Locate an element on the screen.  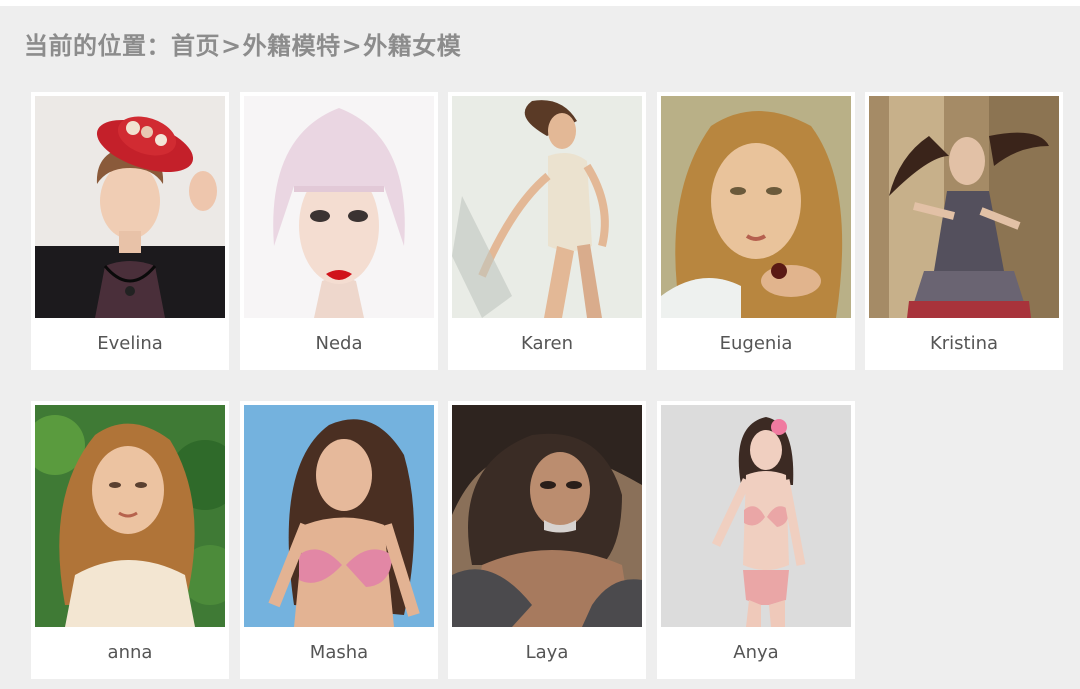
model-name: Neda is located at coordinates (339, 344).